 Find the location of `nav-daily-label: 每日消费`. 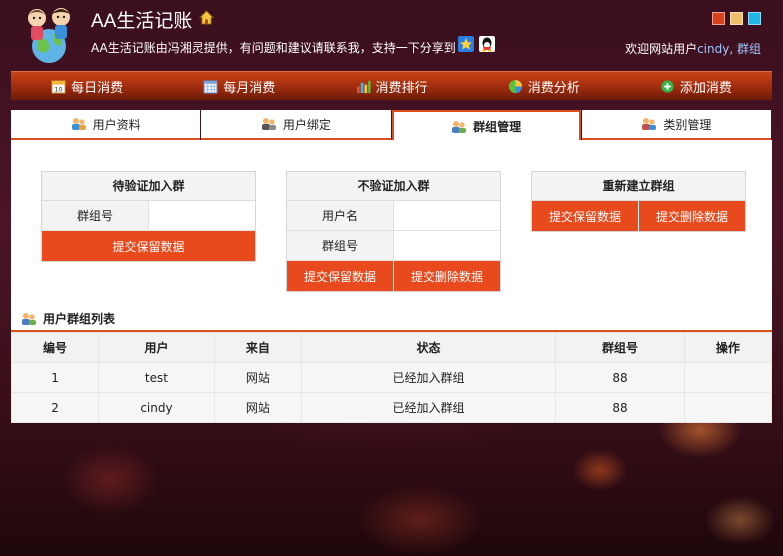

nav-daily-label: 每日消费 is located at coordinates (97, 88).